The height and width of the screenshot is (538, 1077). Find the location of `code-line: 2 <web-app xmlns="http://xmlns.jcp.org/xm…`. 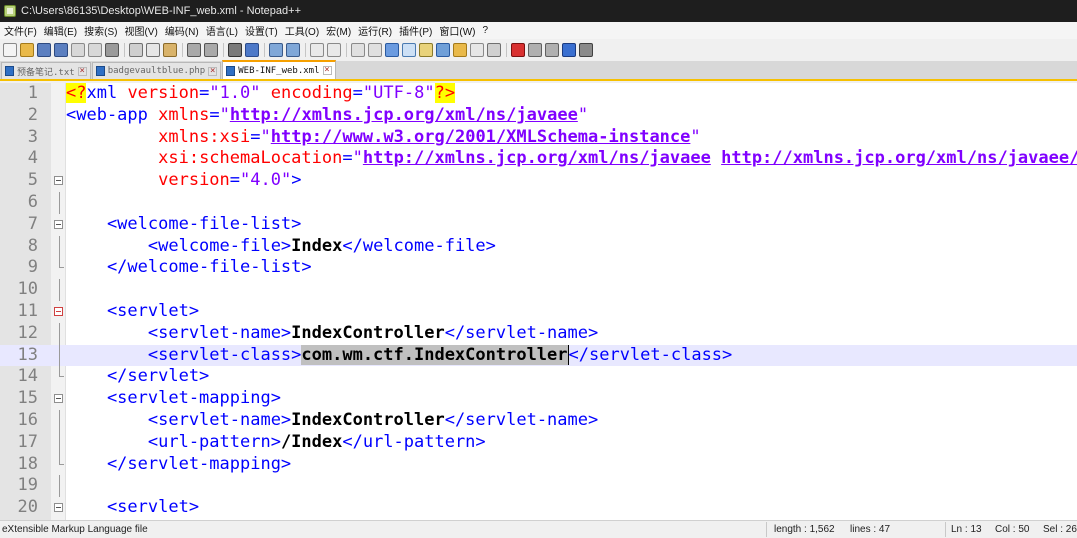

code-line: 2 <web-app xmlns="http://xmlns.jcp.org/xm… is located at coordinates (538, 116).